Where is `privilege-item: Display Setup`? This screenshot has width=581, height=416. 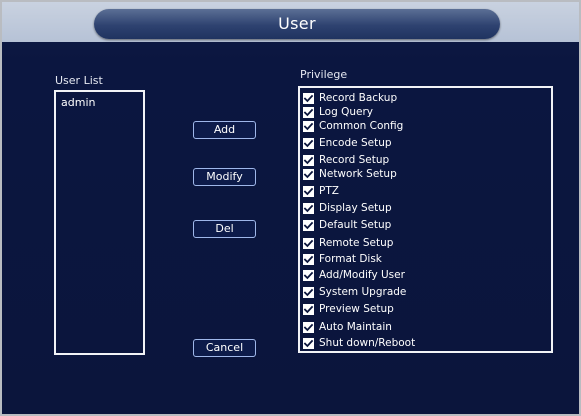 privilege-item: Display Setup is located at coordinates (347, 208).